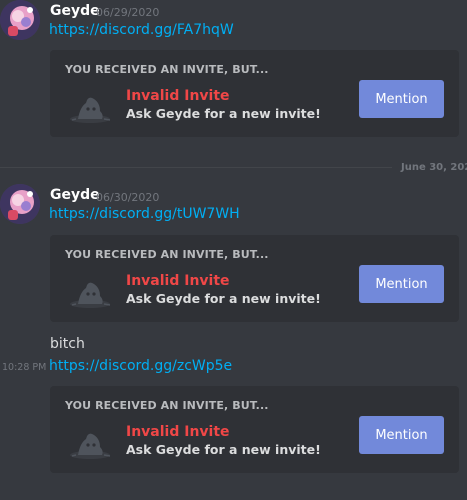  What do you see at coordinates (144, 214) in the screenshot?
I see `invite-link: https://discord.gg/tUW7WH` at bounding box center [144, 214].